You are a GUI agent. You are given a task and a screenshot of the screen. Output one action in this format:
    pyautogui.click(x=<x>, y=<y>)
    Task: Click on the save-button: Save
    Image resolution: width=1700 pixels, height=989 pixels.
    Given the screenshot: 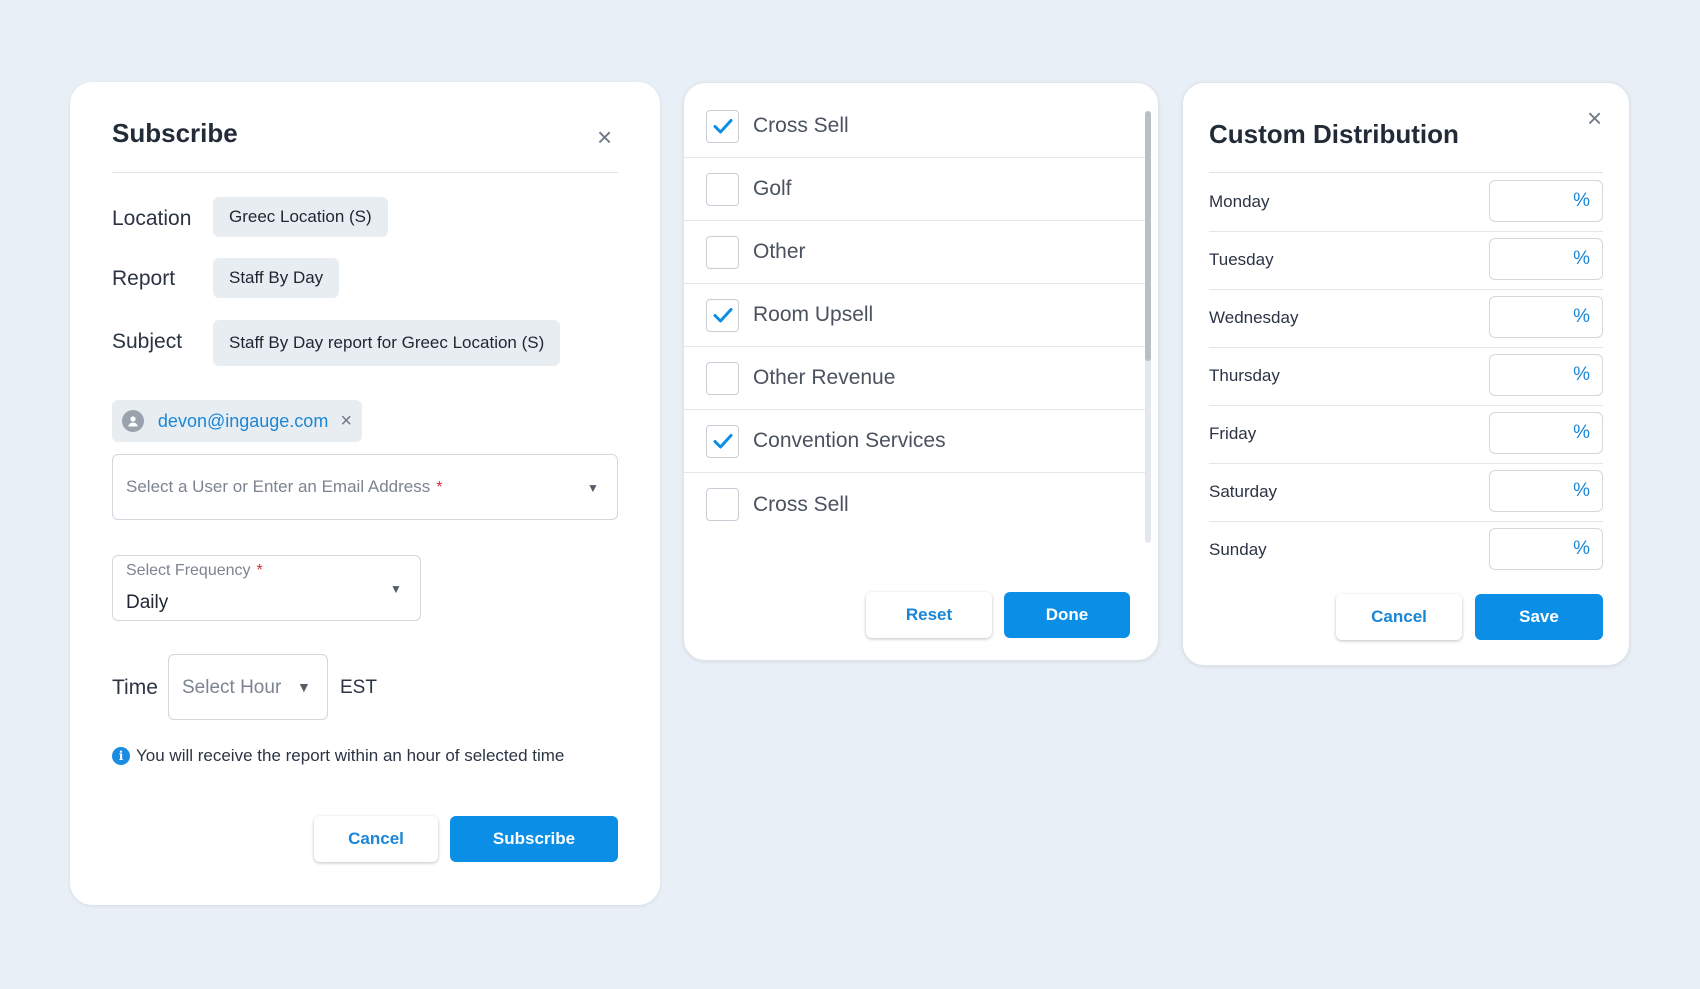 What is the action you would take?
    pyautogui.click(x=1539, y=617)
    